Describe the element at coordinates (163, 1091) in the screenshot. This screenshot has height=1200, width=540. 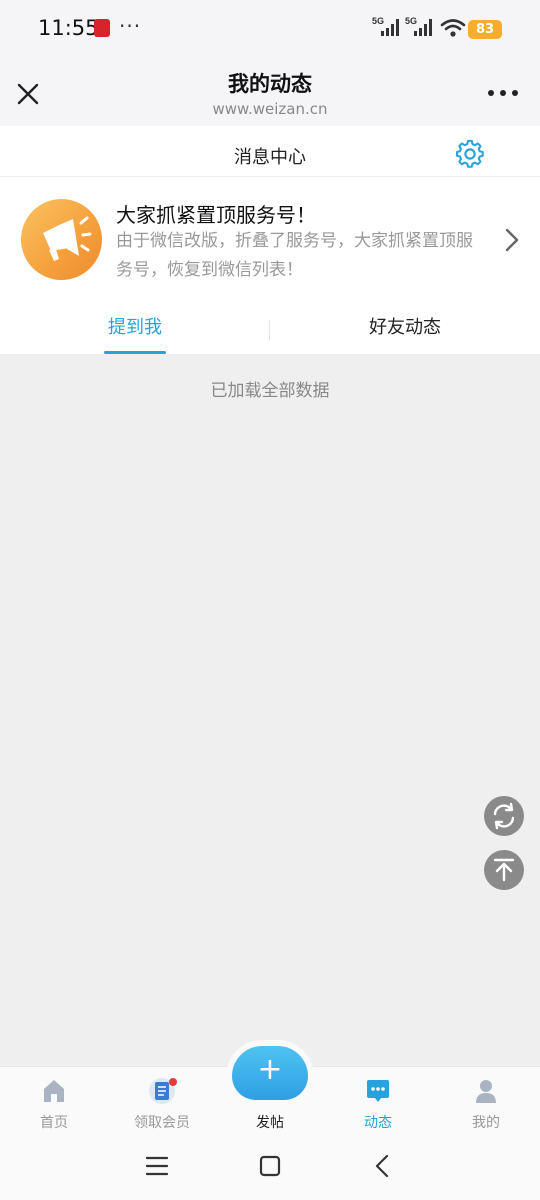
I see `document-icon` at that location.